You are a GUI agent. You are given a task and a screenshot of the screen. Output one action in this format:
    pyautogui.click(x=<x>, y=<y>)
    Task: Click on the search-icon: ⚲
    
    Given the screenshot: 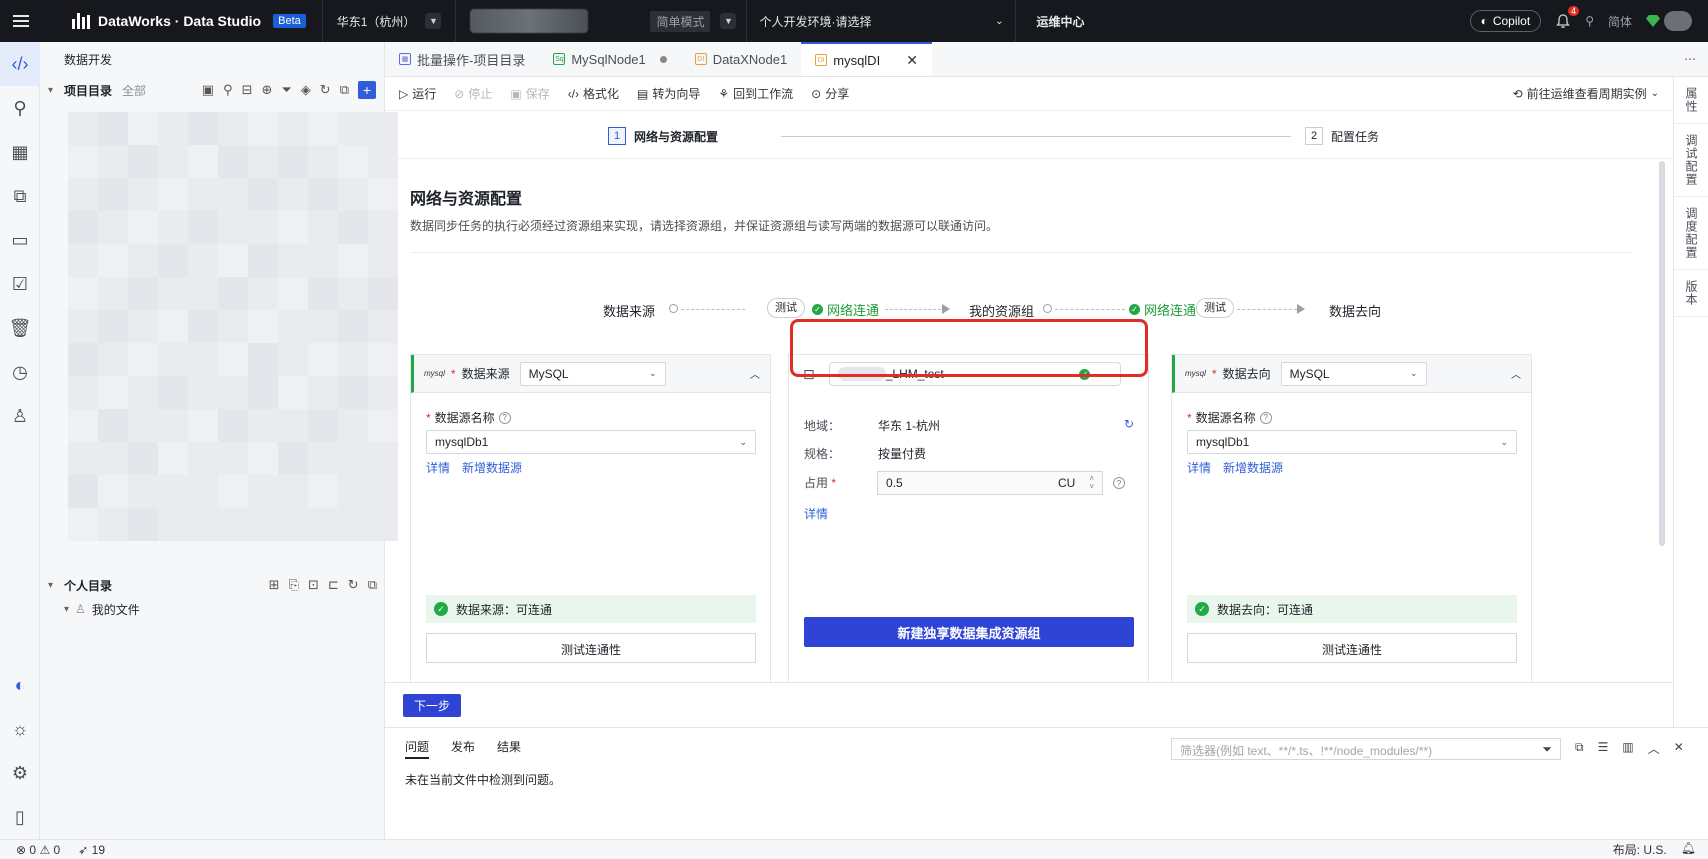 What is the action you would take?
    pyautogui.click(x=228, y=90)
    